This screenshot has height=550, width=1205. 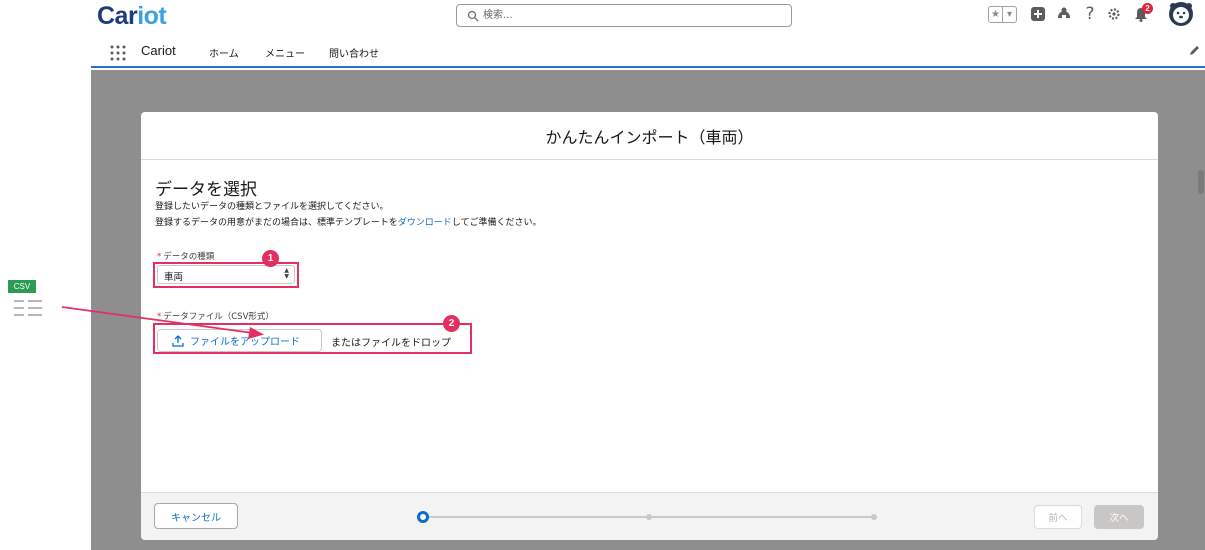 I want to click on global-header: Cariot ★ ▾ ?, so click(x=602, y=18).